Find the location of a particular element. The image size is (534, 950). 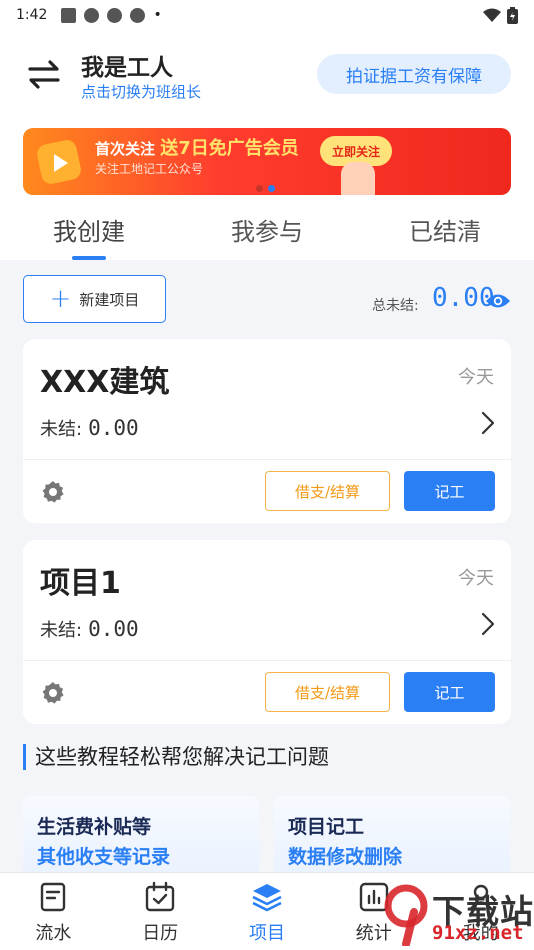

nav-item-calendar: 日历 is located at coordinates (160, 911).